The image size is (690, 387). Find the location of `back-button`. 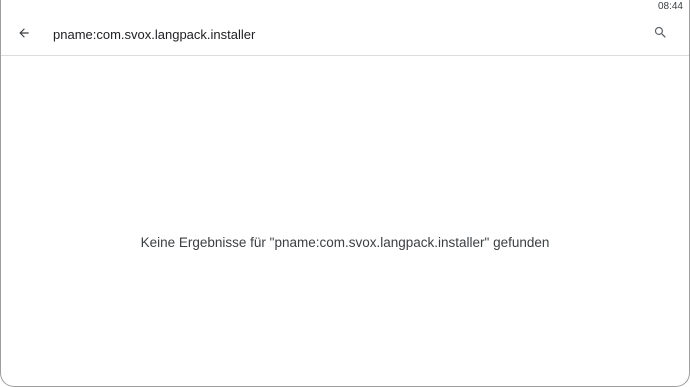

back-button is located at coordinates (24, 35).